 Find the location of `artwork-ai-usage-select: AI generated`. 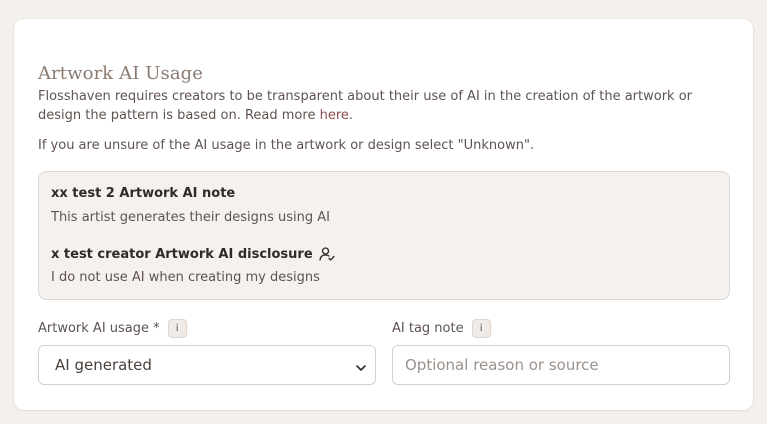

artwork-ai-usage-select: AI generated is located at coordinates (207, 365).